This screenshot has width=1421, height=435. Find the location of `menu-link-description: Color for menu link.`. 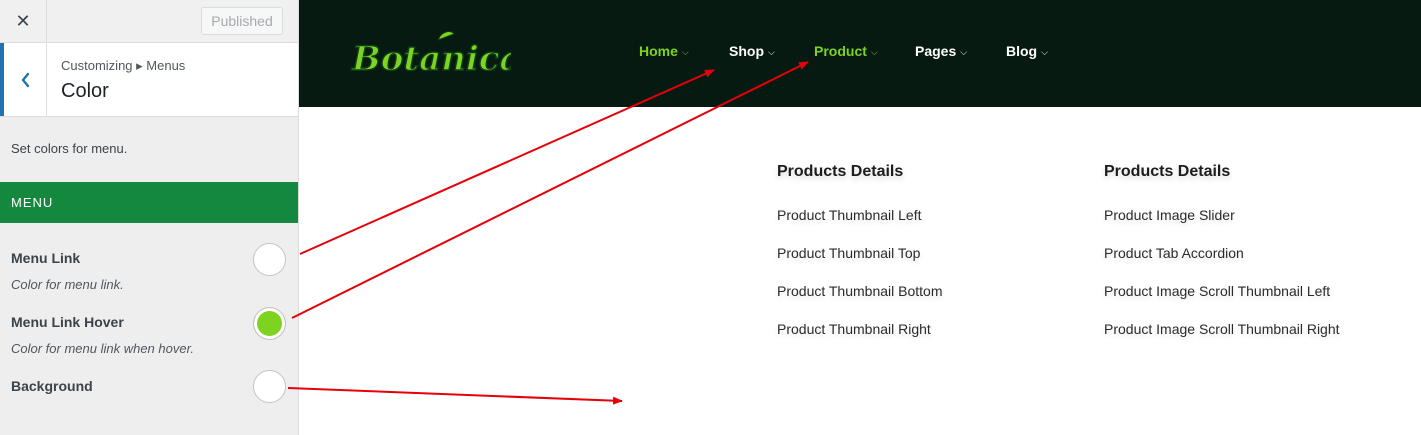

menu-link-description: Color for menu link. is located at coordinates (67, 284).